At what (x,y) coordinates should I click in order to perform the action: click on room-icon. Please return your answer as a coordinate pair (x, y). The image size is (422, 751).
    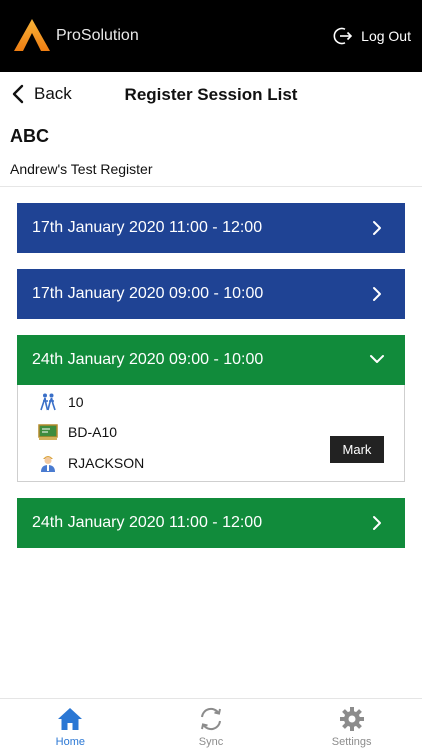
    Looking at the image, I should click on (48, 432).